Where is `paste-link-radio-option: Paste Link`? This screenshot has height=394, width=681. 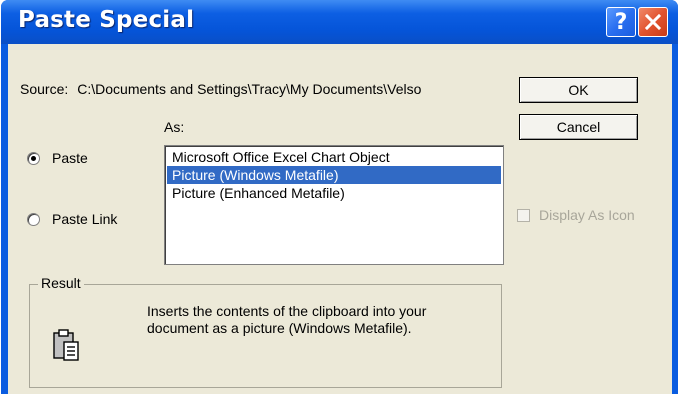
paste-link-radio-option: Paste Link is located at coordinates (72, 219).